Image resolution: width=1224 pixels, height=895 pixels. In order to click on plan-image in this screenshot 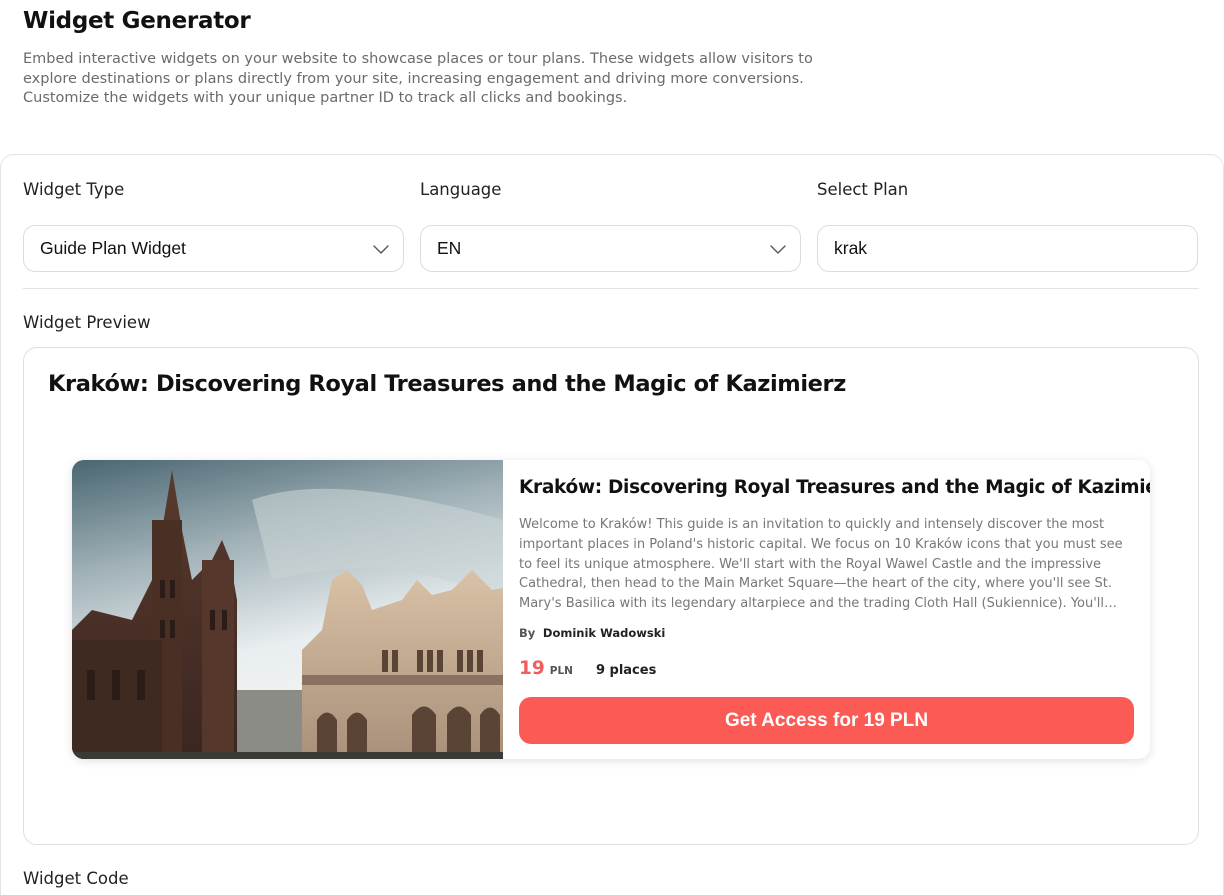, I will do `click(287, 609)`.